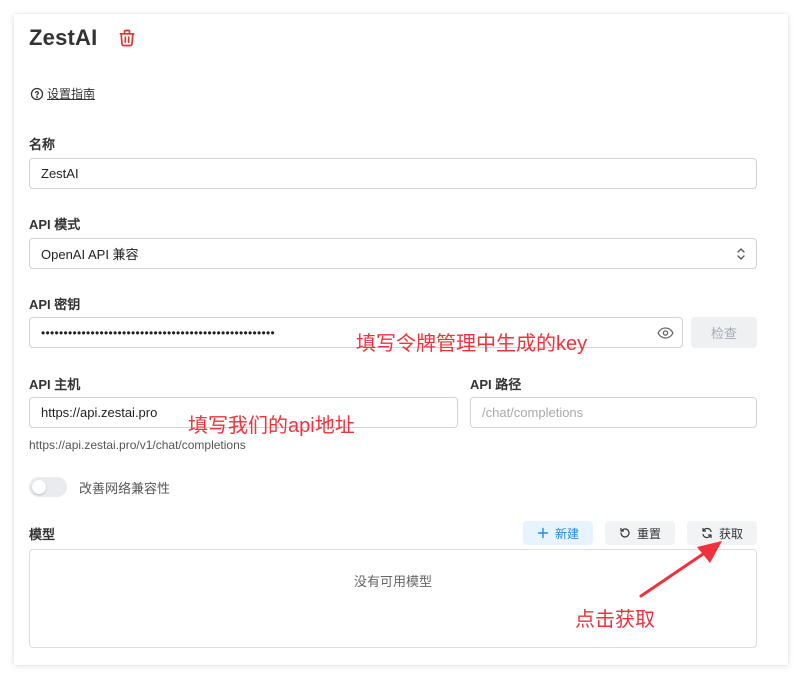 Image resolution: width=803 pixels, height=680 pixels. Describe the element at coordinates (393, 598) in the screenshot. I see `models-list: 没有可用模型` at that location.